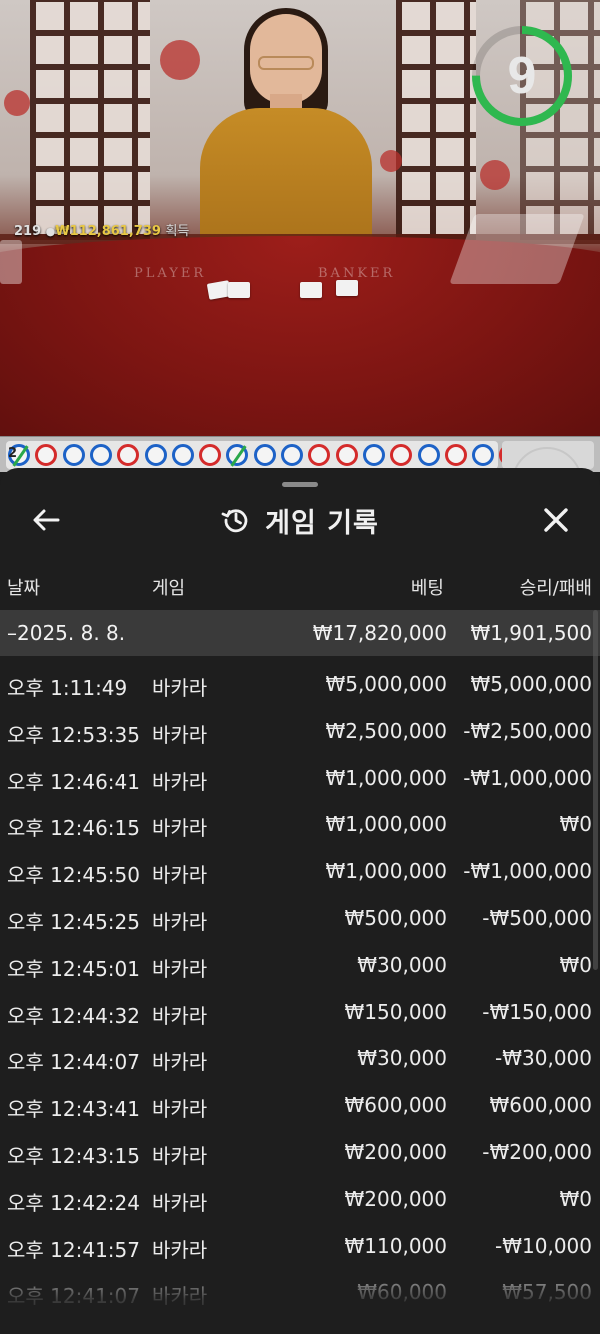 The height and width of the screenshot is (1334, 600). I want to click on row-bet: ₩500,000, so click(395, 917).